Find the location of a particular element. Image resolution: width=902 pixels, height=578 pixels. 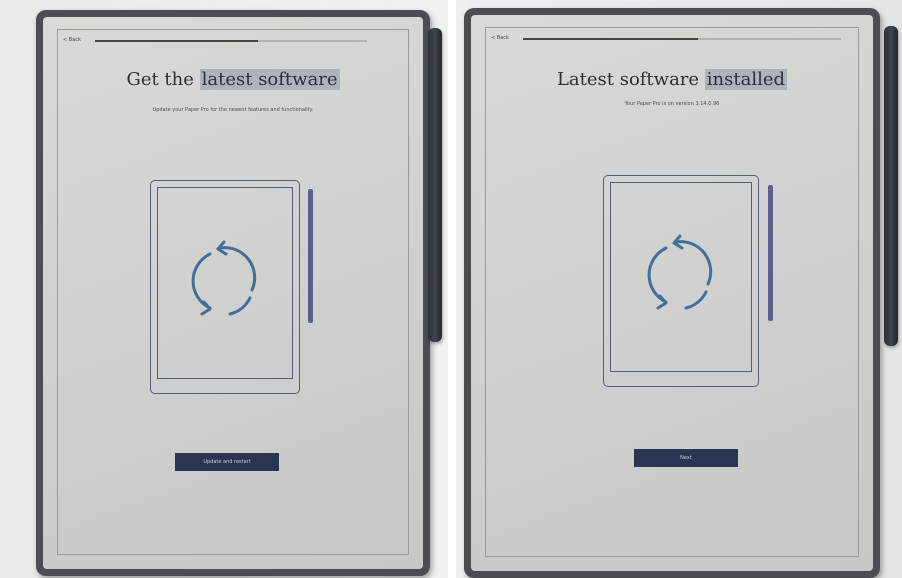

button-label: Update and restart is located at coordinates (227, 462).